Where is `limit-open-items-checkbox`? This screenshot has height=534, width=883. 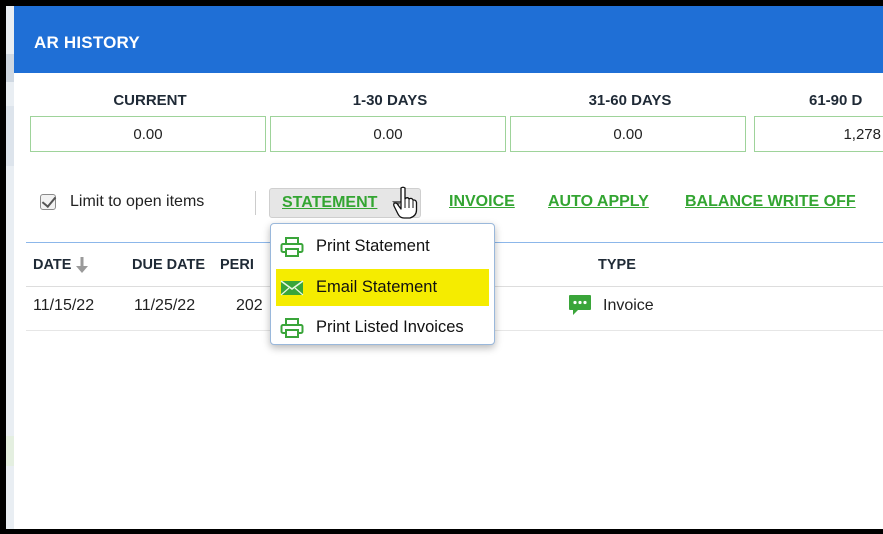 limit-open-items-checkbox is located at coordinates (48, 201).